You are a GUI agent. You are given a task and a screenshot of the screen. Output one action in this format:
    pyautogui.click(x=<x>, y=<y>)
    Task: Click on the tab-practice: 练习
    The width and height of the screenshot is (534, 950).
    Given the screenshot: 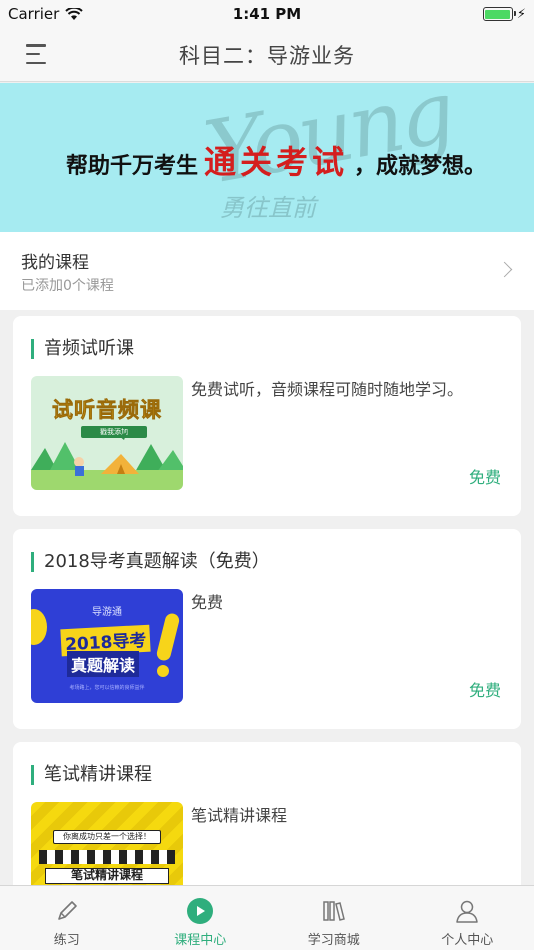 What is the action you would take?
    pyautogui.click(x=67, y=918)
    